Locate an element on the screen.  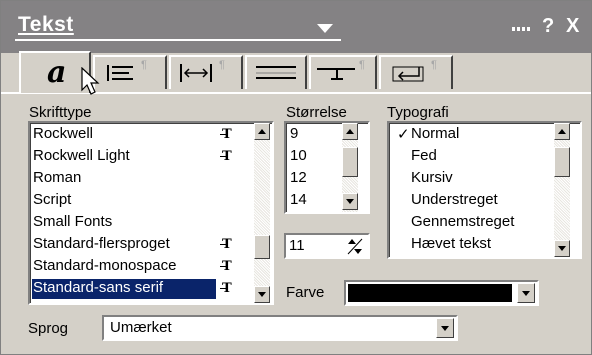
font-item-standard-sans-serif: Standard-sans serif is located at coordinates (124, 289).